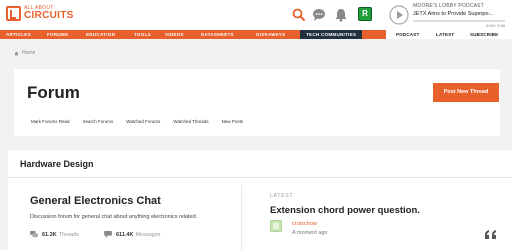 This screenshot has width=512, height=250. What do you see at coordinates (125, 234) in the screenshot?
I see `messages-count: 611.4K` at bounding box center [125, 234].